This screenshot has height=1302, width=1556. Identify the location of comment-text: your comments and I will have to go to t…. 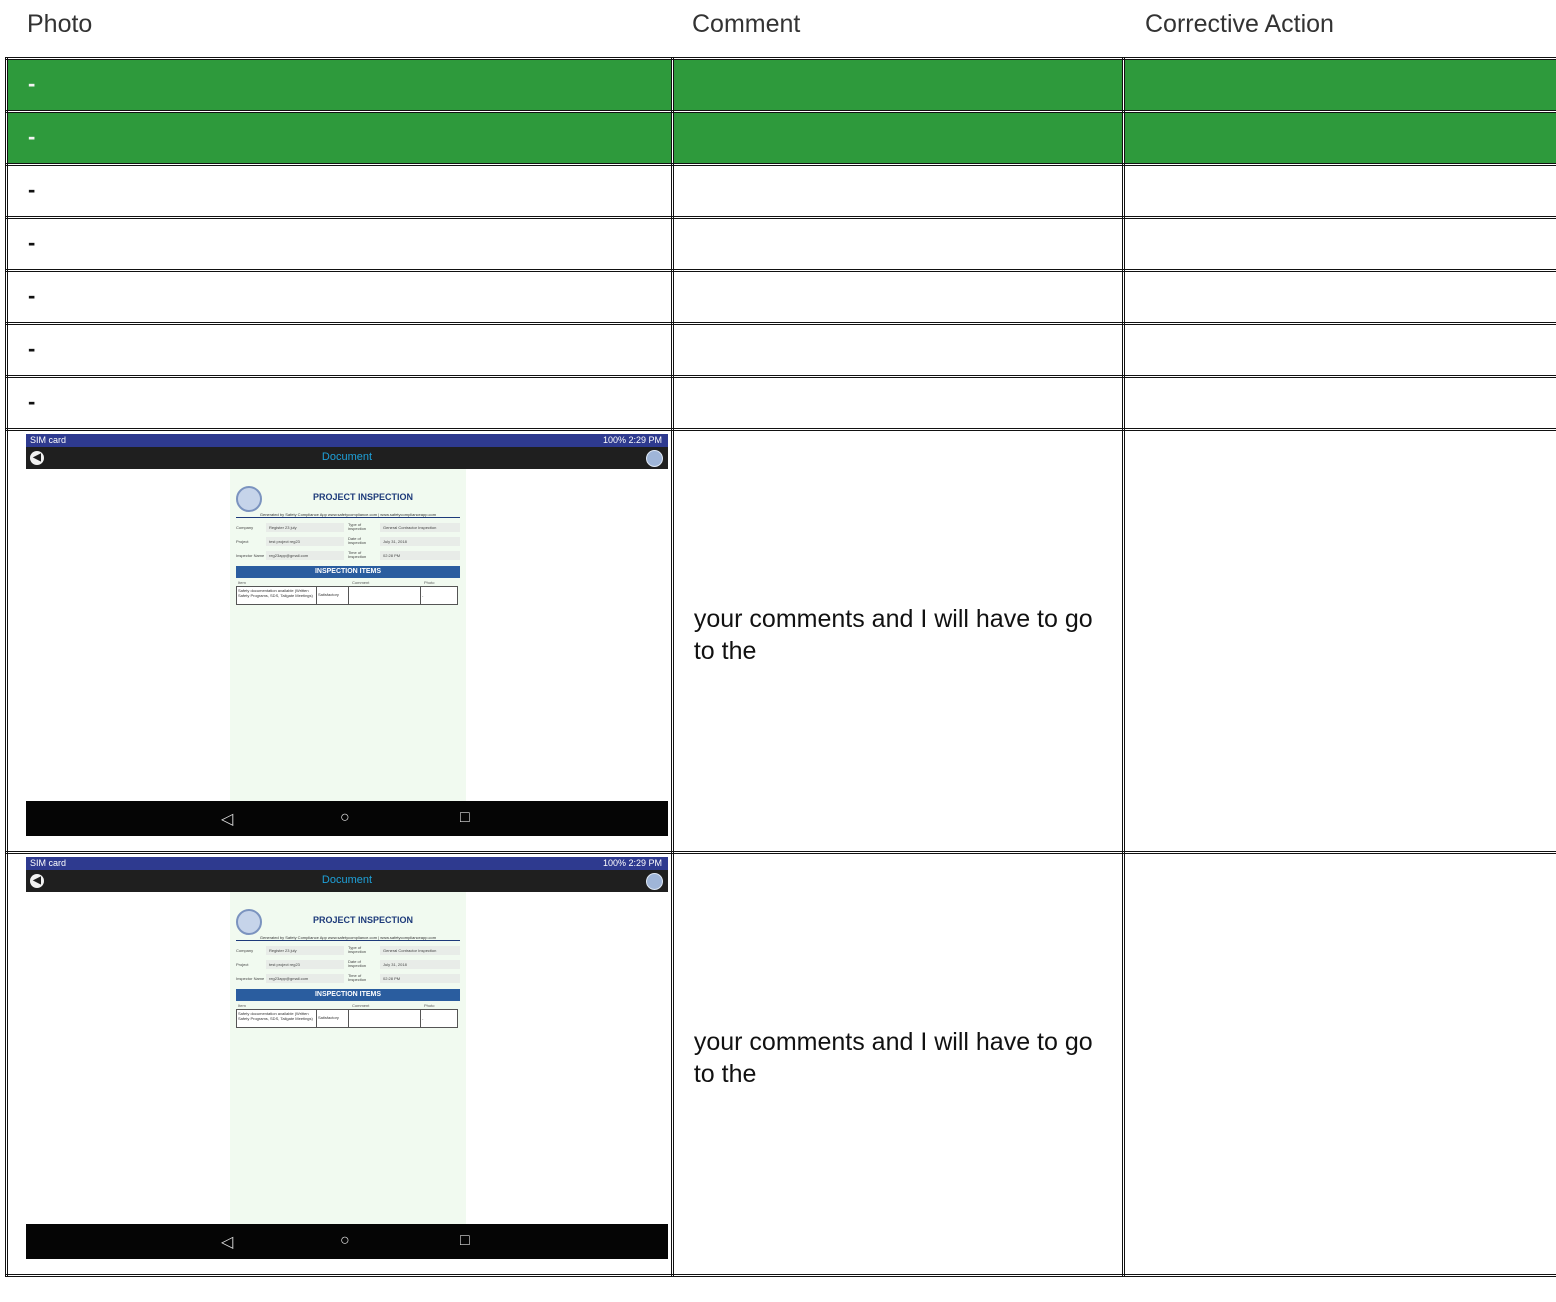
(893, 635).